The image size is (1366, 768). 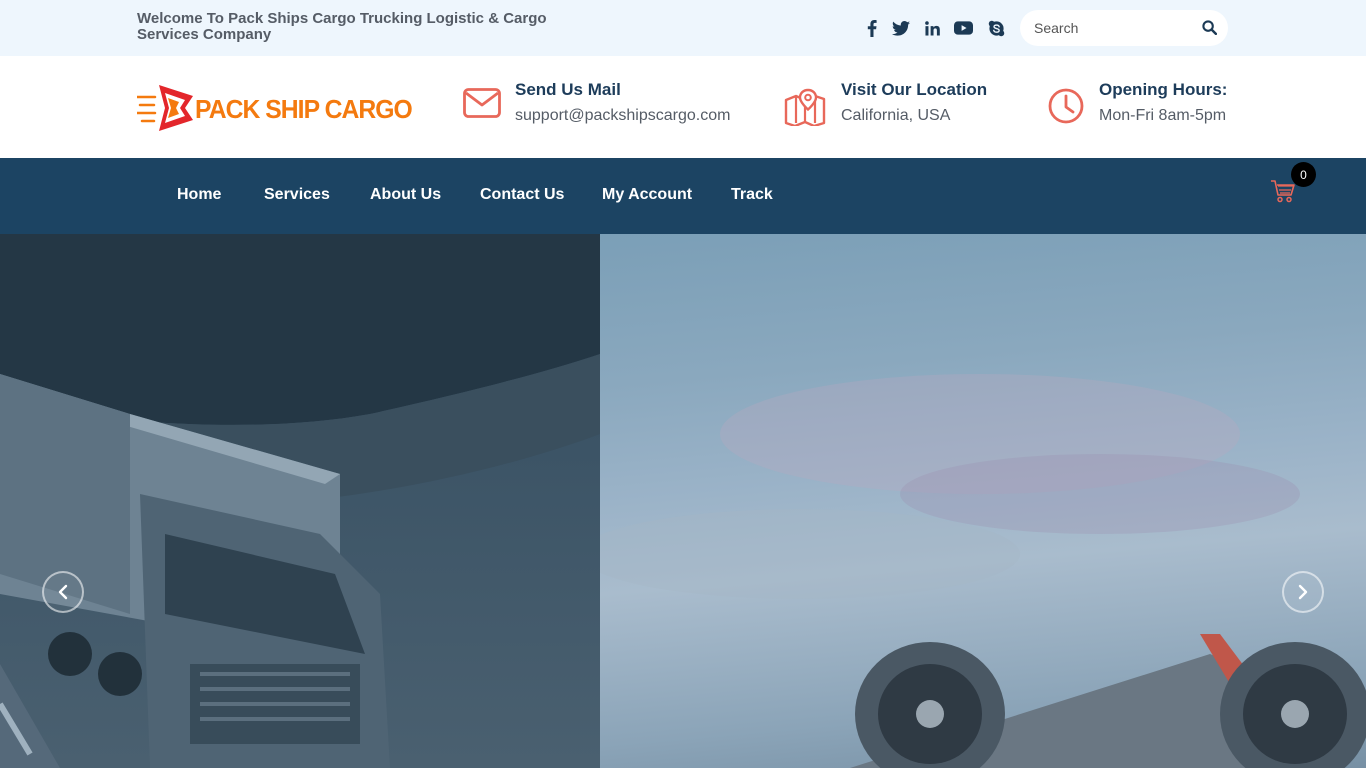 What do you see at coordinates (647, 195) in the screenshot?
I see `nav-my-account: My Account` at bounding box center [647, 195].